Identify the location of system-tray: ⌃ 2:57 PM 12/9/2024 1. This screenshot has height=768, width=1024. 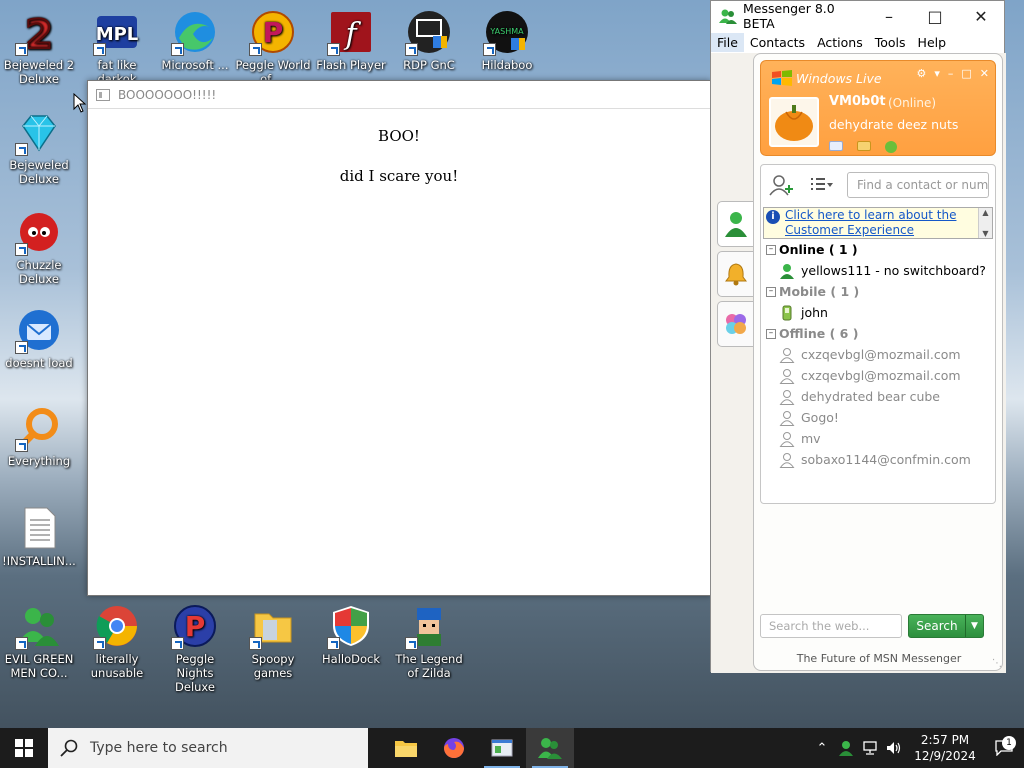
(917, 748).